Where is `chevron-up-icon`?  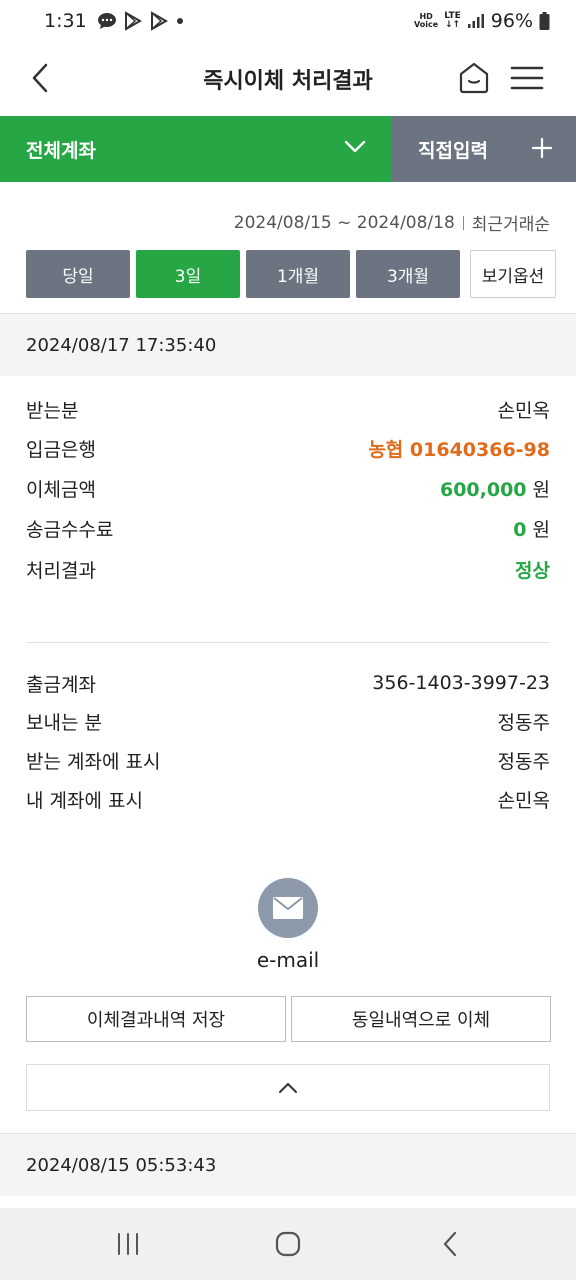 chevron-up-icon is located at coordinates (288, 1087).